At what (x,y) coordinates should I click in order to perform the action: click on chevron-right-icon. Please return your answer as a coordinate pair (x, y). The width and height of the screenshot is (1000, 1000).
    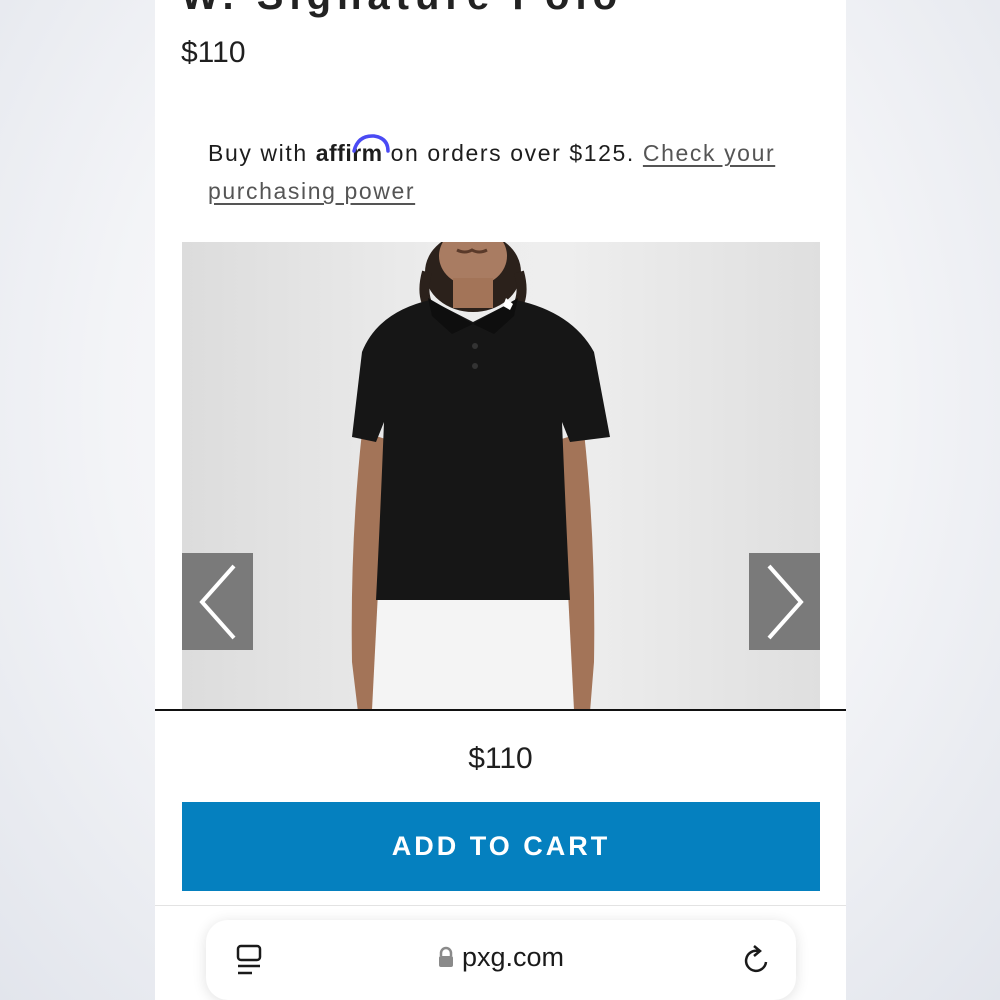
    Looking at the image, I should click on (785, 601).